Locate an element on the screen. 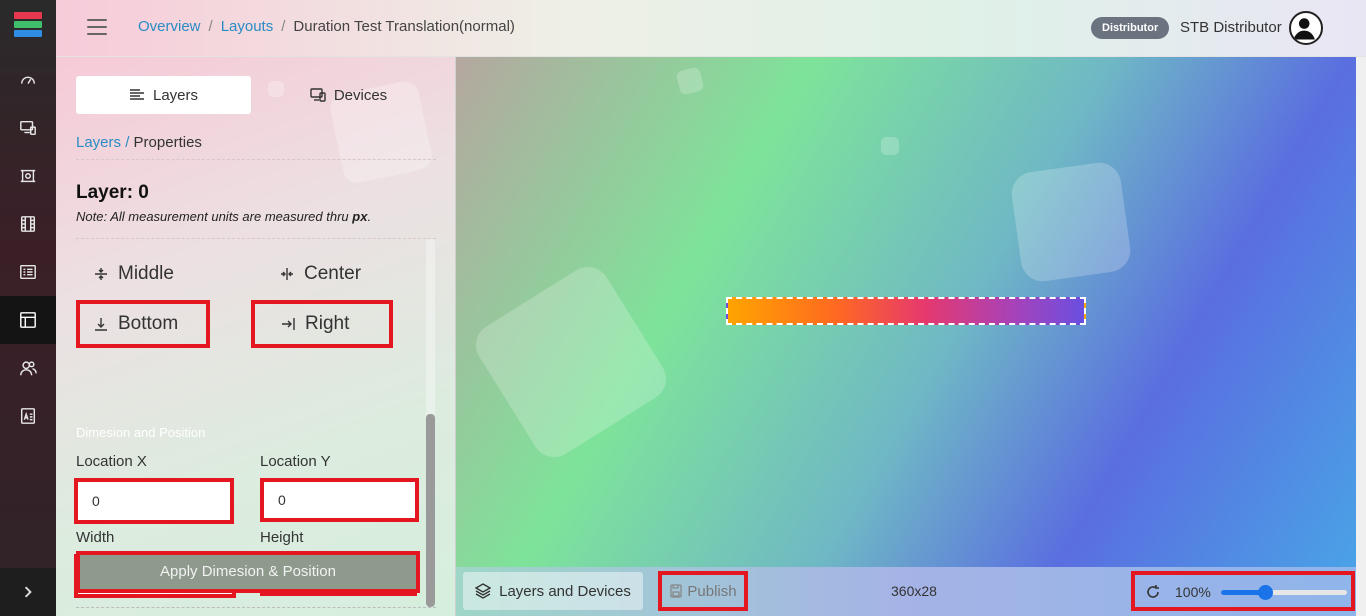 The image size is (1366, 616). align-bottom-icon is located at coordinates (101, 324).